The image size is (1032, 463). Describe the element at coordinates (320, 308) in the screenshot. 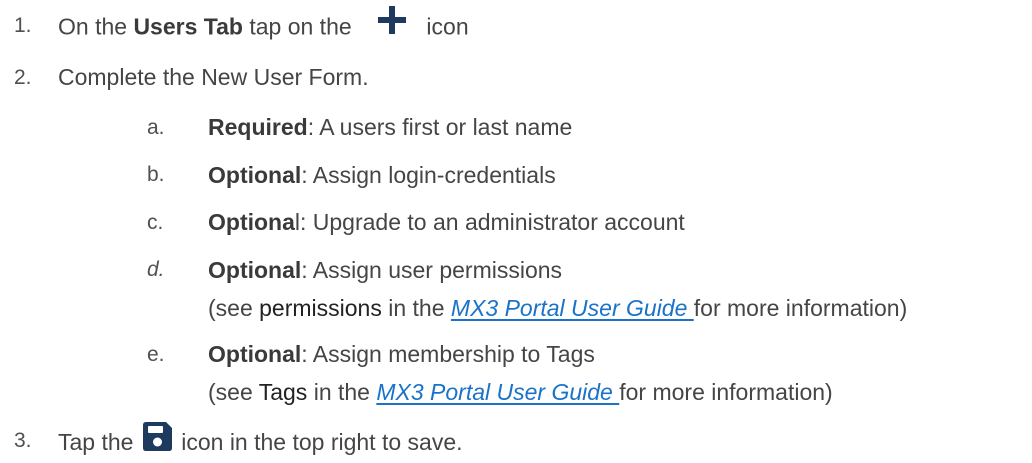

I see `permissions-term: permissions` at that location.